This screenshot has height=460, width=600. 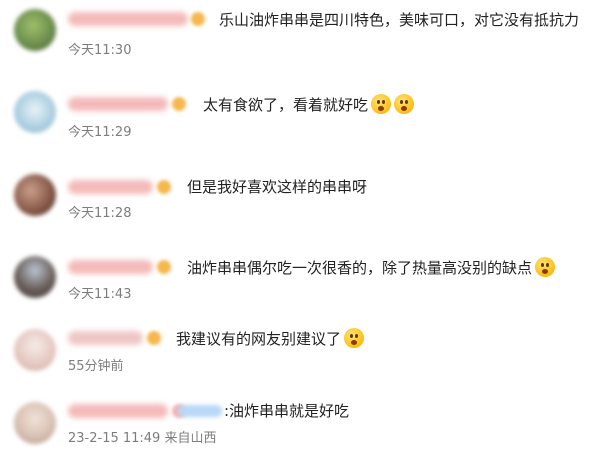 What do you see at coordinates (100, 132) in the screenshot?
I see `comment-time: 今天11:29` at bounding box center [100, 132].